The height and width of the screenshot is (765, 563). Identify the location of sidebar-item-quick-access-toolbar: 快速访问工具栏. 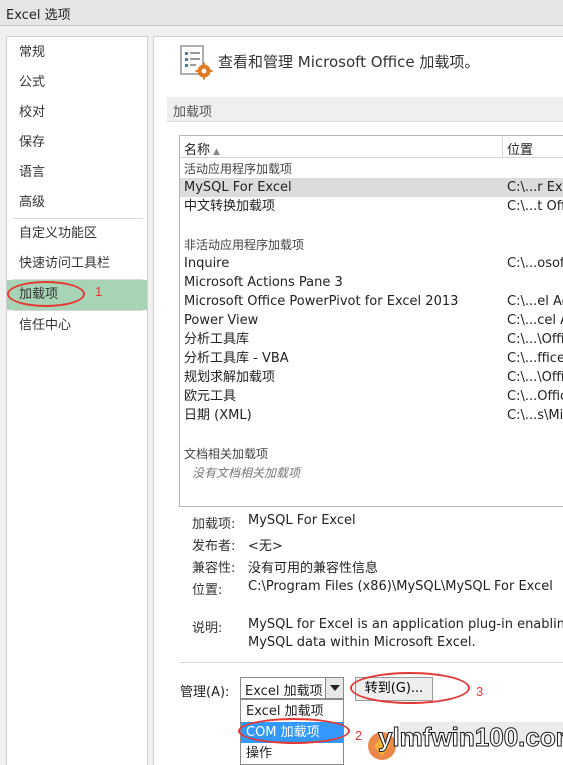
(77, 264).